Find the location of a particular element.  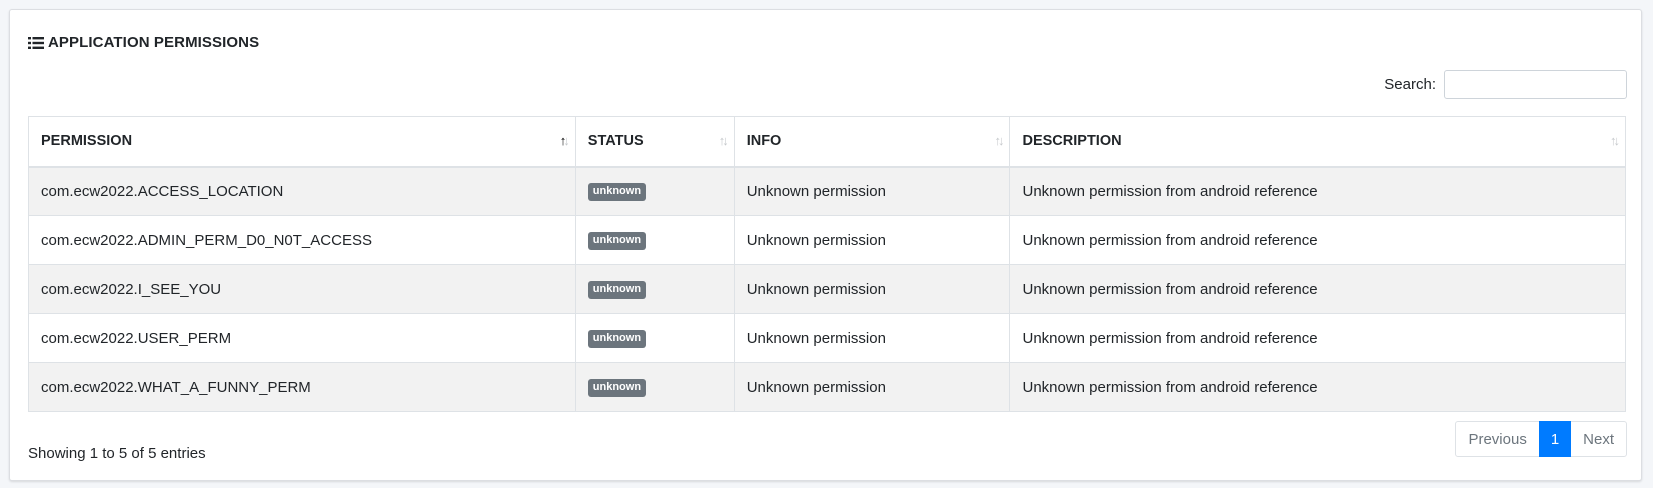

page-1-button: 1 is located at coordinates (1555, 439).